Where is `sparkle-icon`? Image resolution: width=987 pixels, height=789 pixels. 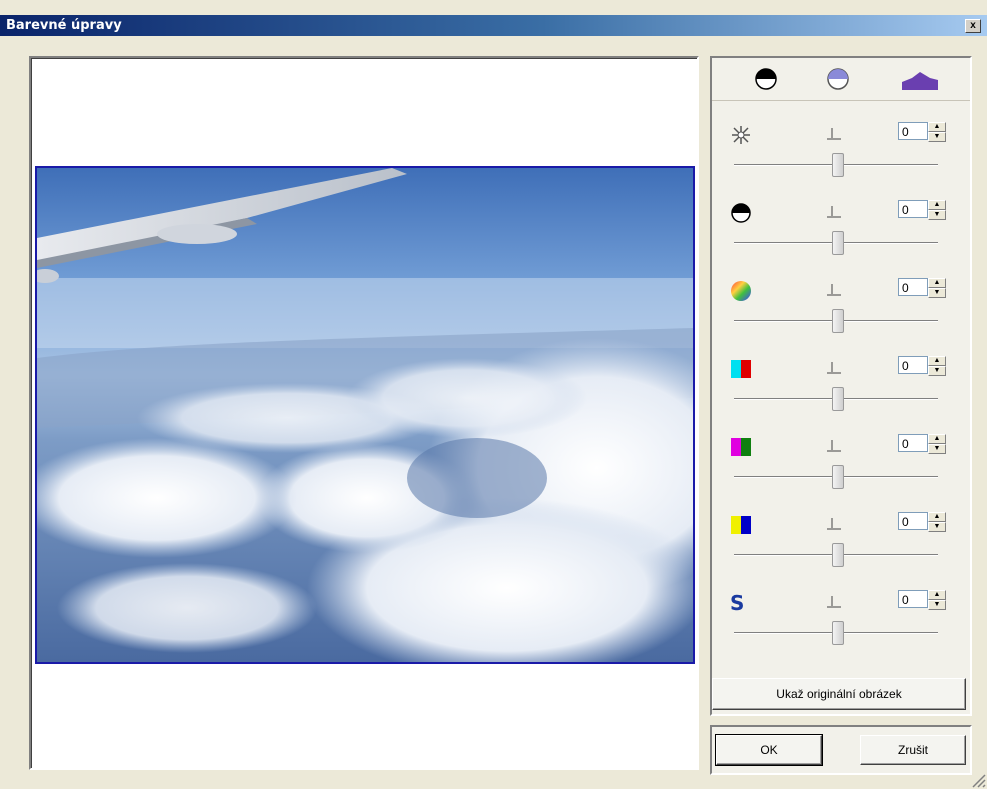
sparkle-icon is located at coordinates (741, 135).